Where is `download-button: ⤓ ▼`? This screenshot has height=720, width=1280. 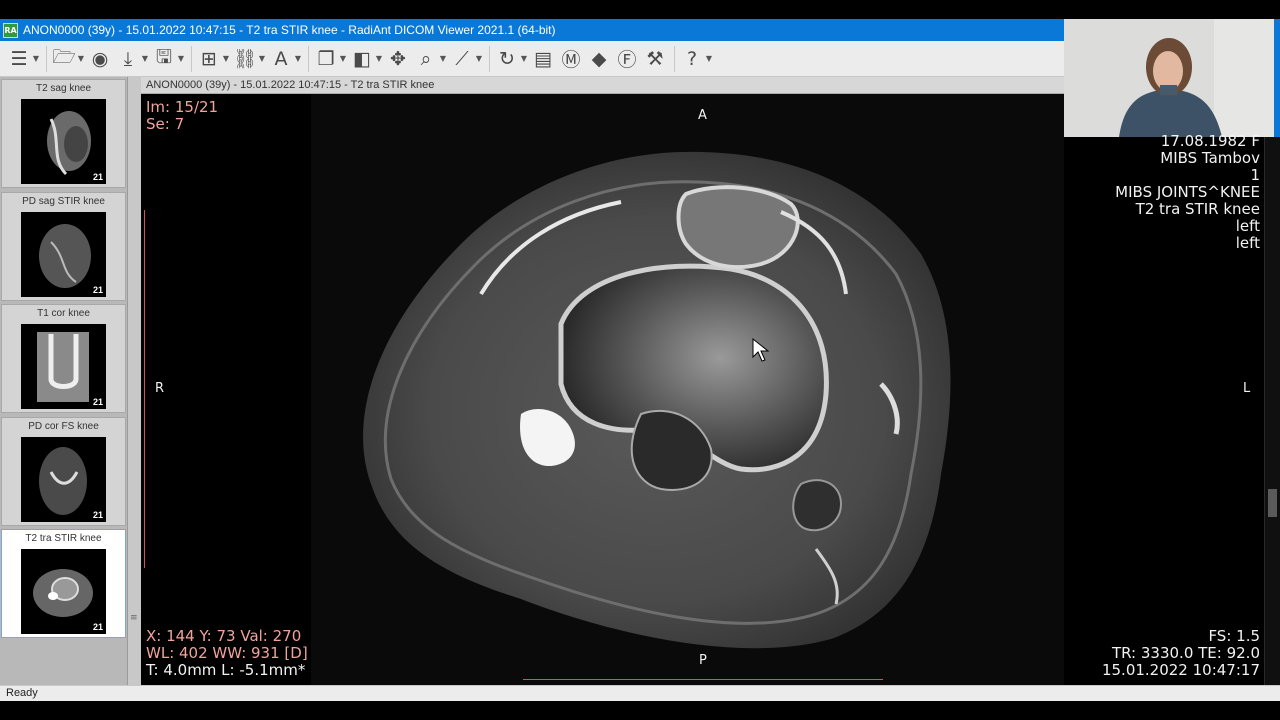
download-button: ⤓ ▼ is located at coordinates (132, 59).